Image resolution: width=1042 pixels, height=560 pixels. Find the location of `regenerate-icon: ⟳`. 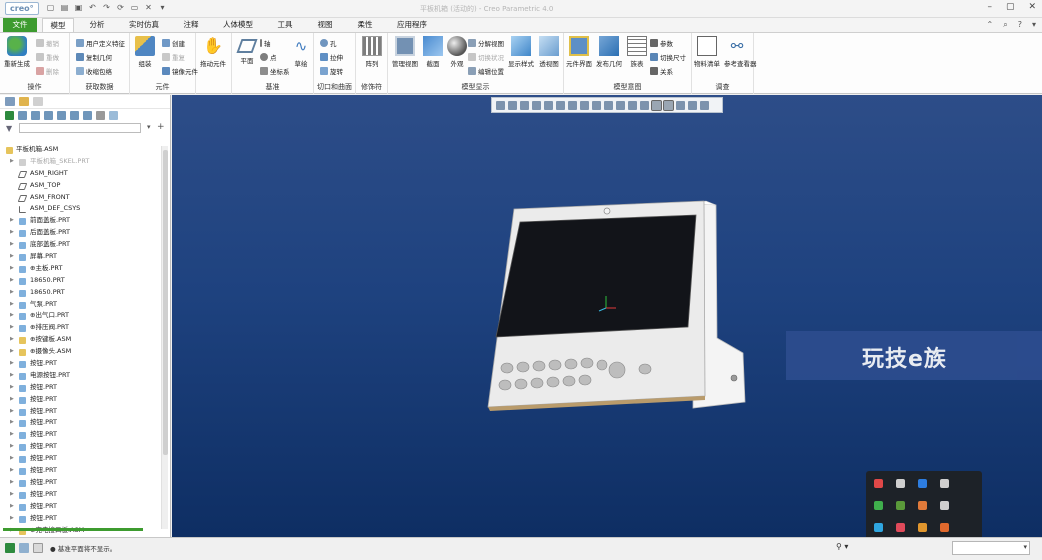

regenerate-icon: ⟳ is located at coordinates (120, 8).